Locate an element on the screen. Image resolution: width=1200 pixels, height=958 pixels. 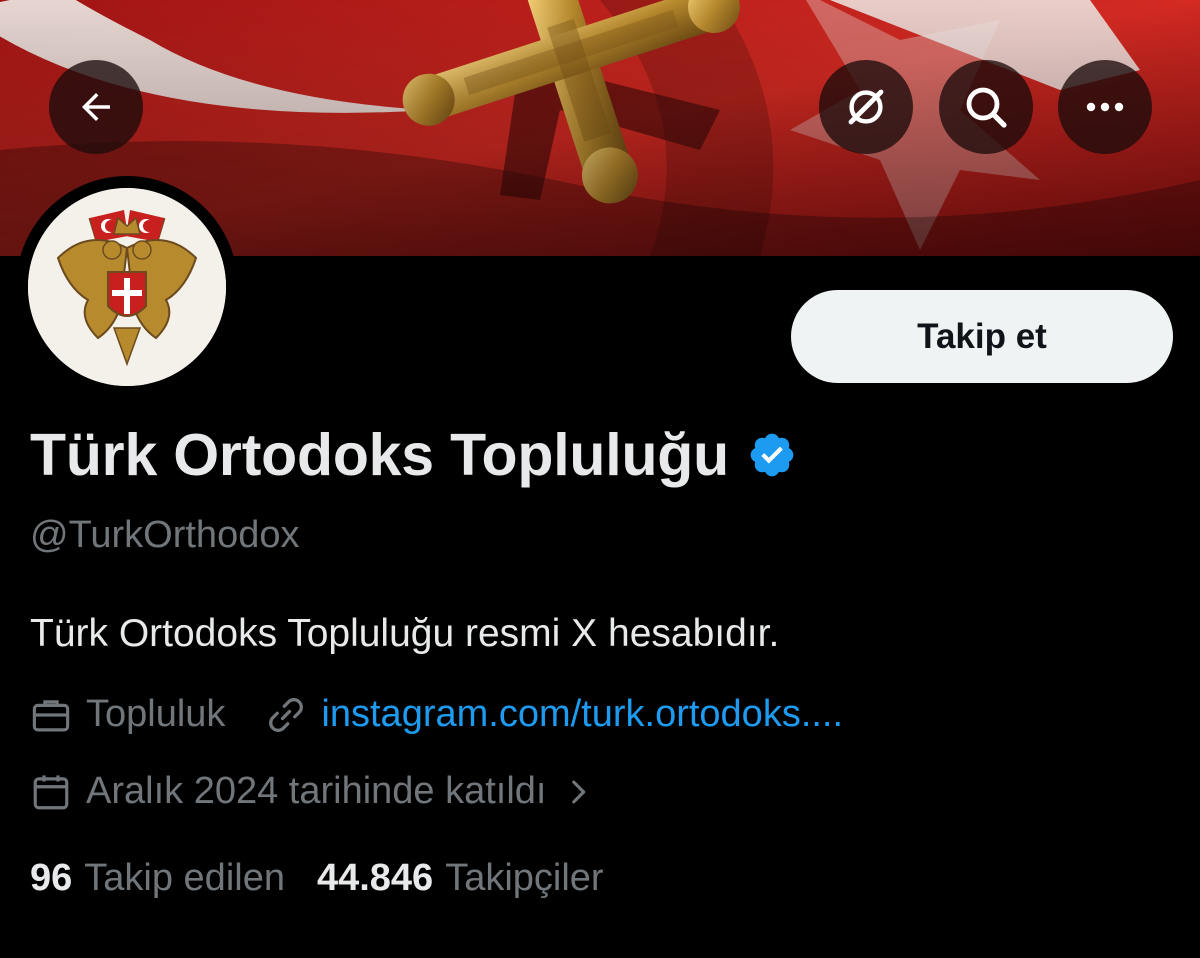
arrow-left-icon is located at coordinates (96, 107).